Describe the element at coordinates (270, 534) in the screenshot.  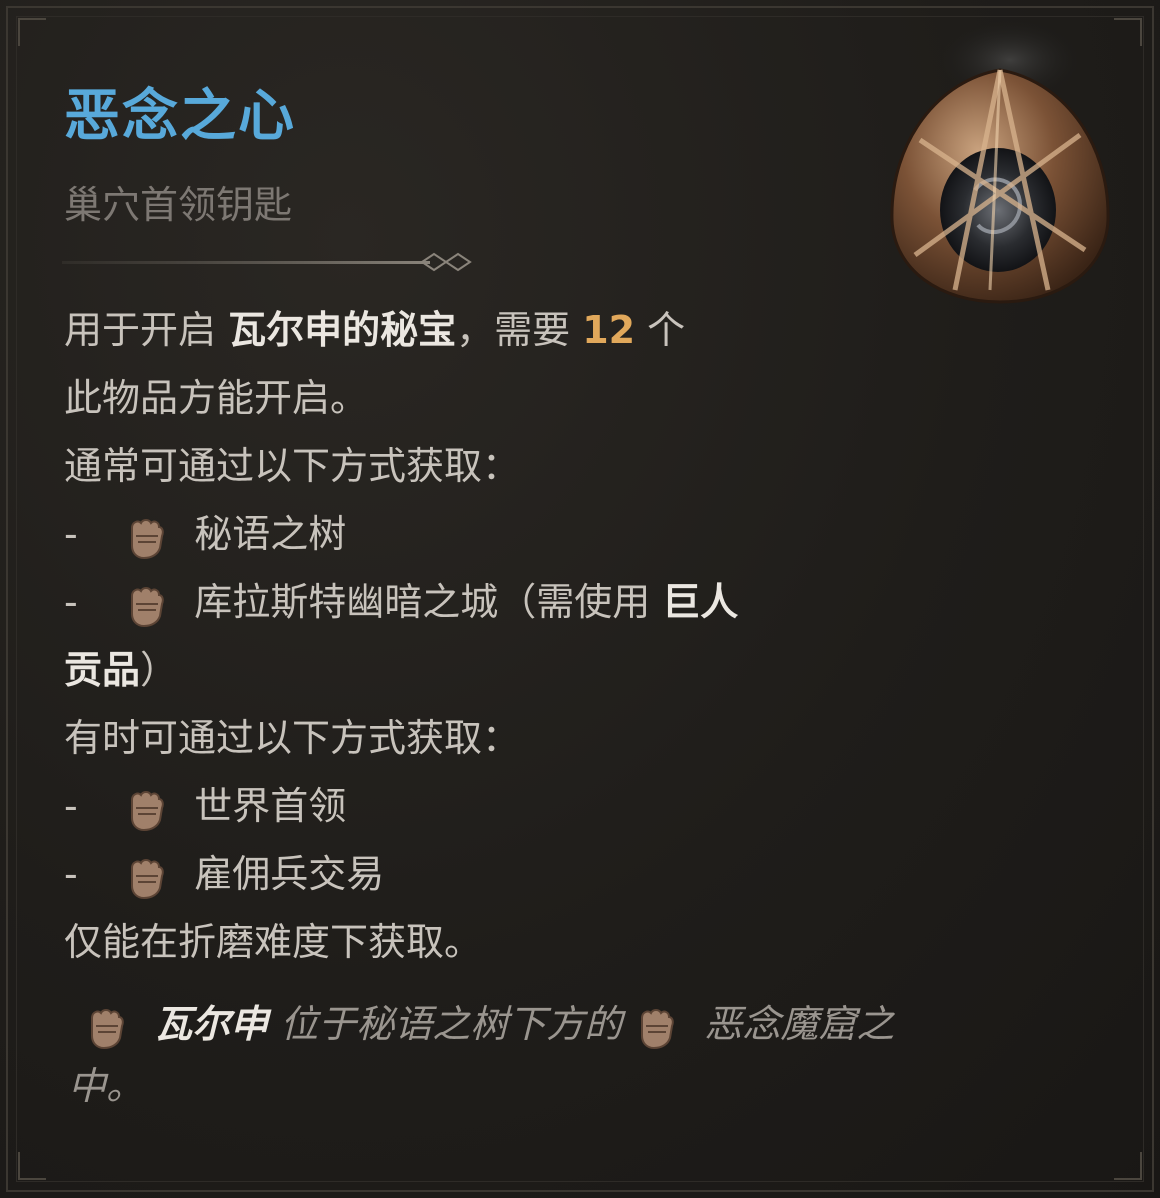
I see `source-label: 秘语之树` at that location.